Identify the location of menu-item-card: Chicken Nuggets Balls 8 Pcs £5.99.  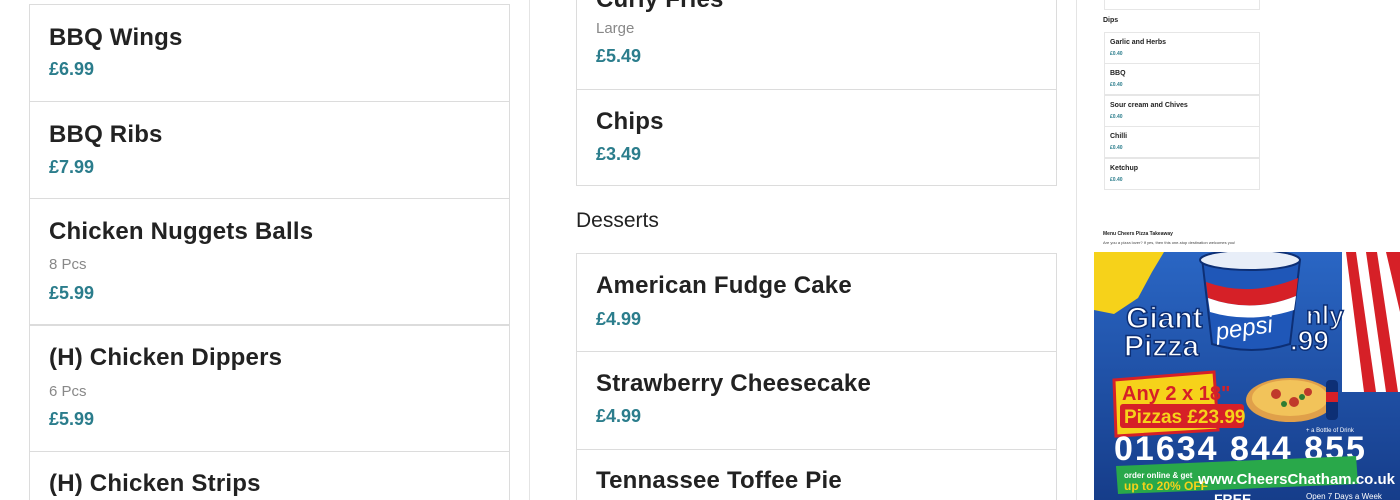
(269, 261).